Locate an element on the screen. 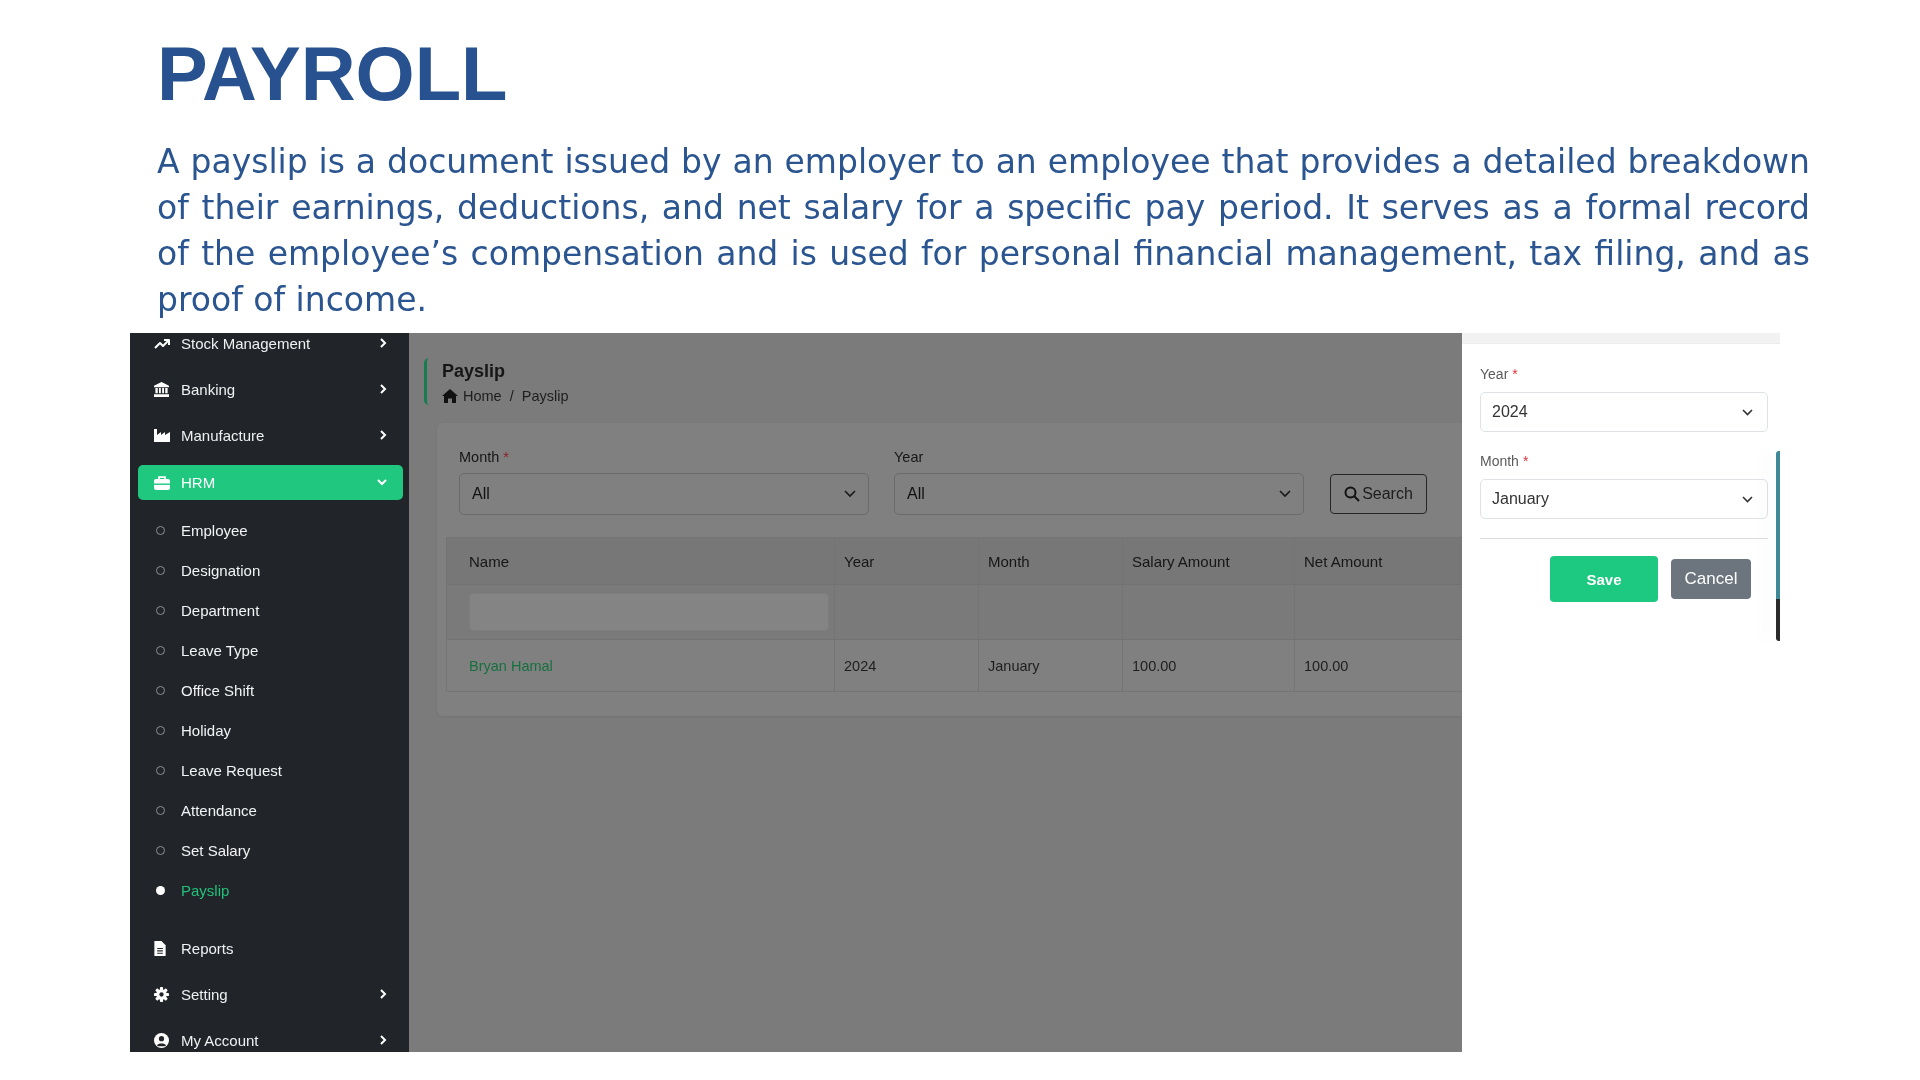  user-avatar-icon is located at coordinates (161, 1040).